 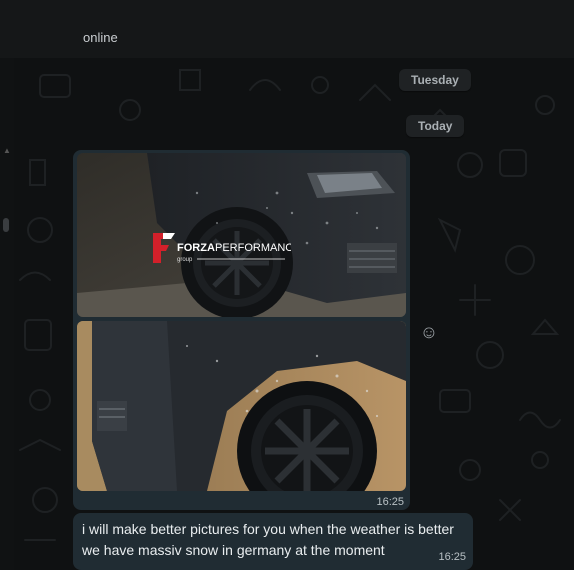 I want to click on message-timestamp: 16:25, so click(x=452, y=557).